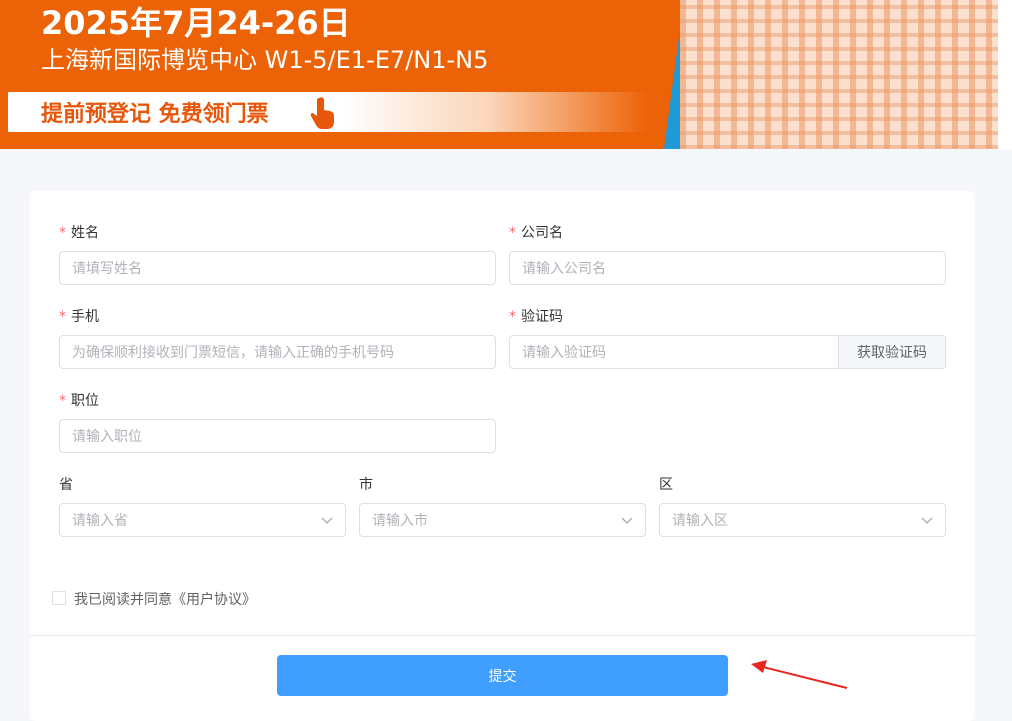  What do you see at coordinates (100, 521) in the screenshot?
I see `province-placeholder: 请输入省` at bounding box center [100, 521].